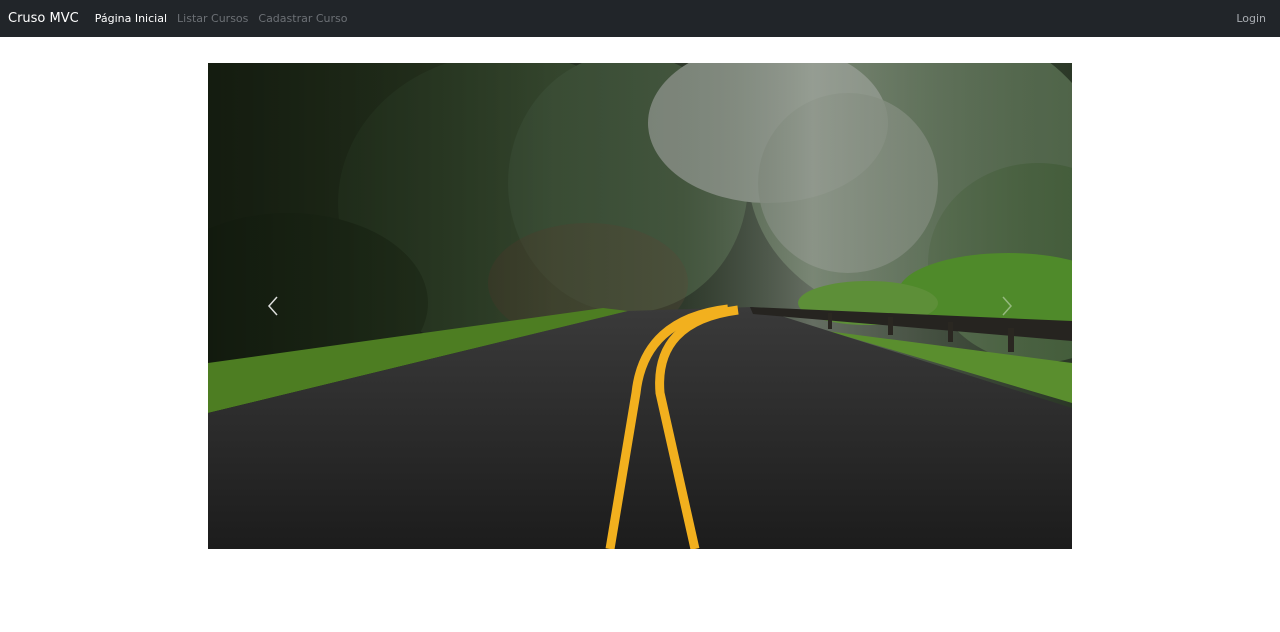  I want to click on carousel-prev-button, so click(273, 306).